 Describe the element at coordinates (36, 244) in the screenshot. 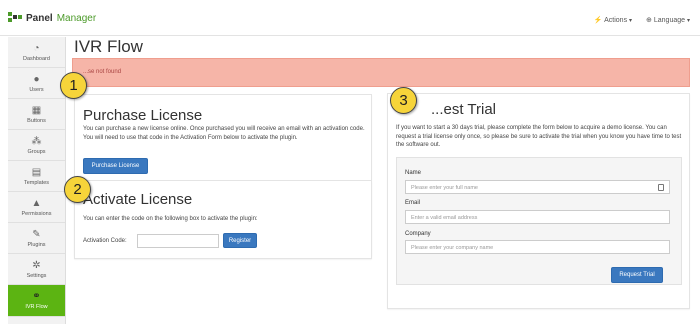

I see `sidebar-item-label: Plugins` at that location.